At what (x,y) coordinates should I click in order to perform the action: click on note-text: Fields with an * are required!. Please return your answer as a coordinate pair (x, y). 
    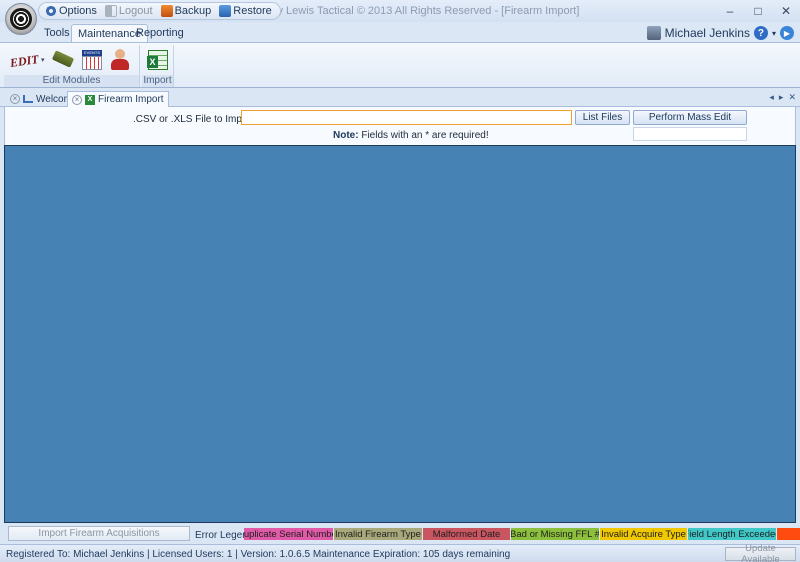
    Looking at the image, I should click on (423, 135).